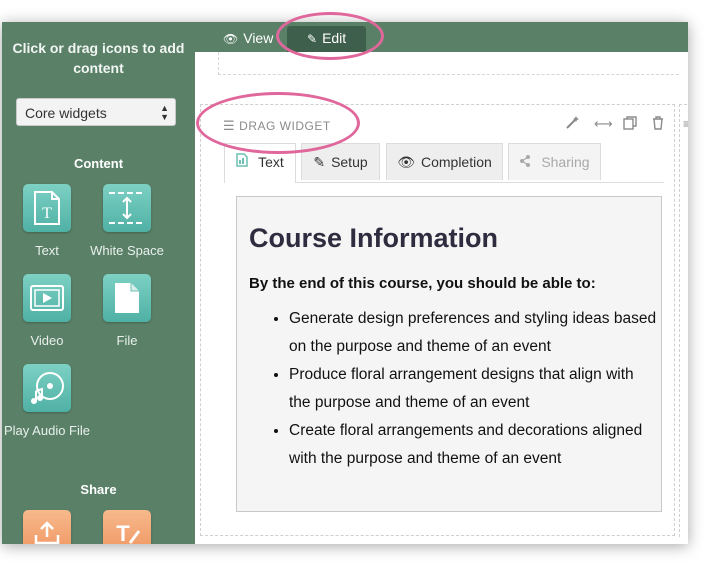 This screenshot has height=584, width=728. What do you see at coordinates (603, 124) in the screenshot?
I see `resize-width-icon: ⟷` at bounding box center [603, 124].